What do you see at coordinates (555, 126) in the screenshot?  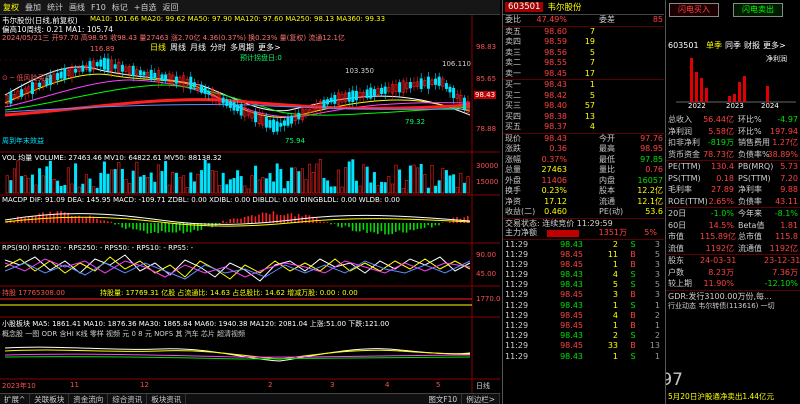 I see `bids-price: 98.37` at bounding box center [555, 126].